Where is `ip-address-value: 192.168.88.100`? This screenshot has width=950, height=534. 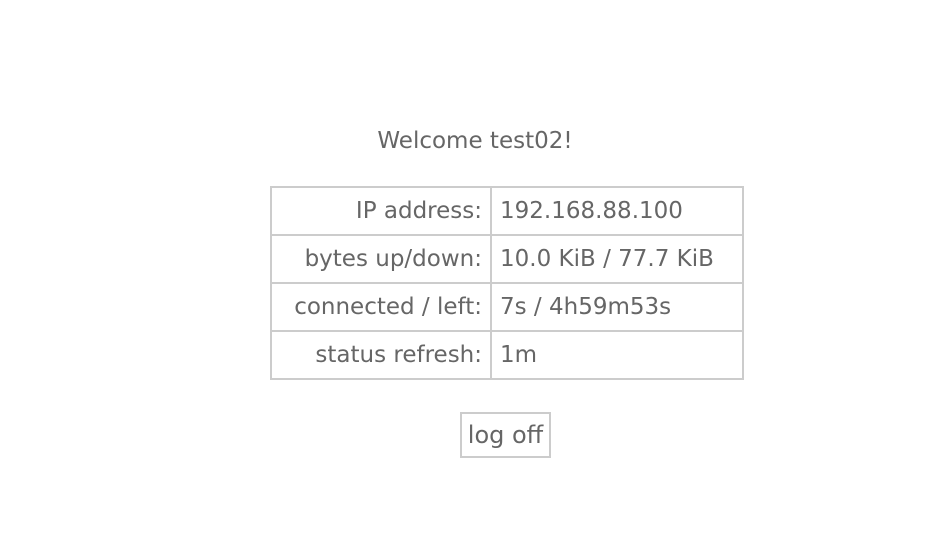
ip-address-value: 192.168.88.100 is located at coordinates (617, 211).